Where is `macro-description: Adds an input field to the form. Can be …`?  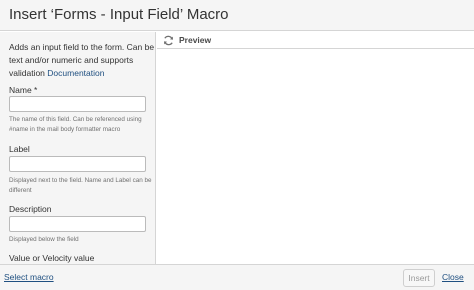 macro-description: Adds an input field to the form. Can be … is located at coordinates (82, 60).